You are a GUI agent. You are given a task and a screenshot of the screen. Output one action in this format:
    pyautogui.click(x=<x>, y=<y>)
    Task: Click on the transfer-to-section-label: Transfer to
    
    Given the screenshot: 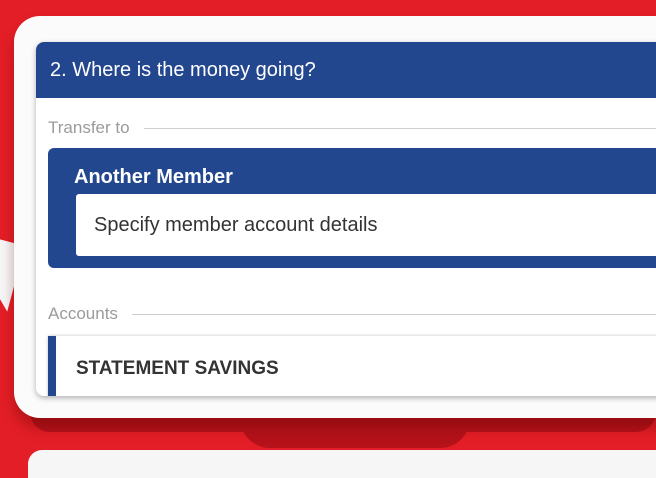 What is the action you would take?
    pyautogui.click(x=352, y=128)
    